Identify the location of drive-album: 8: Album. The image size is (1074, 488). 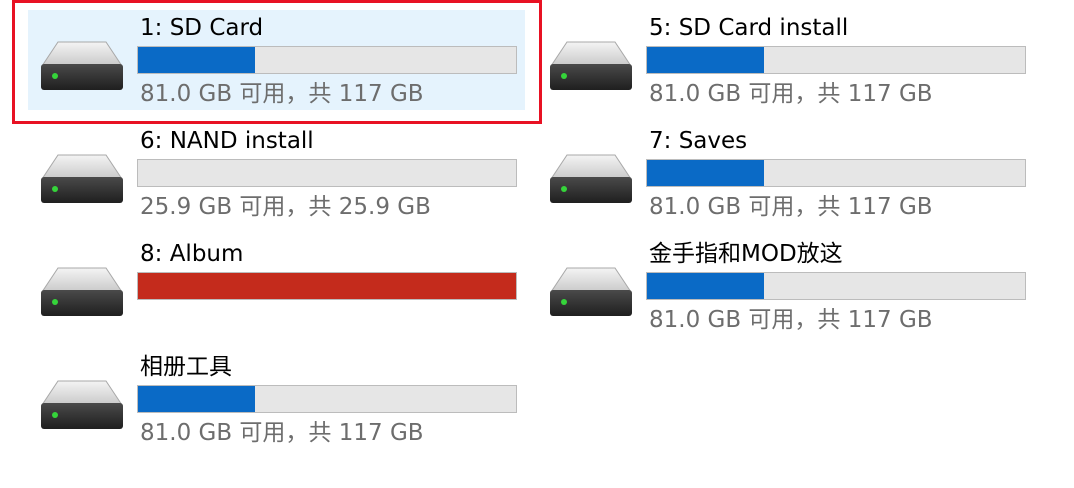
(276, 286).